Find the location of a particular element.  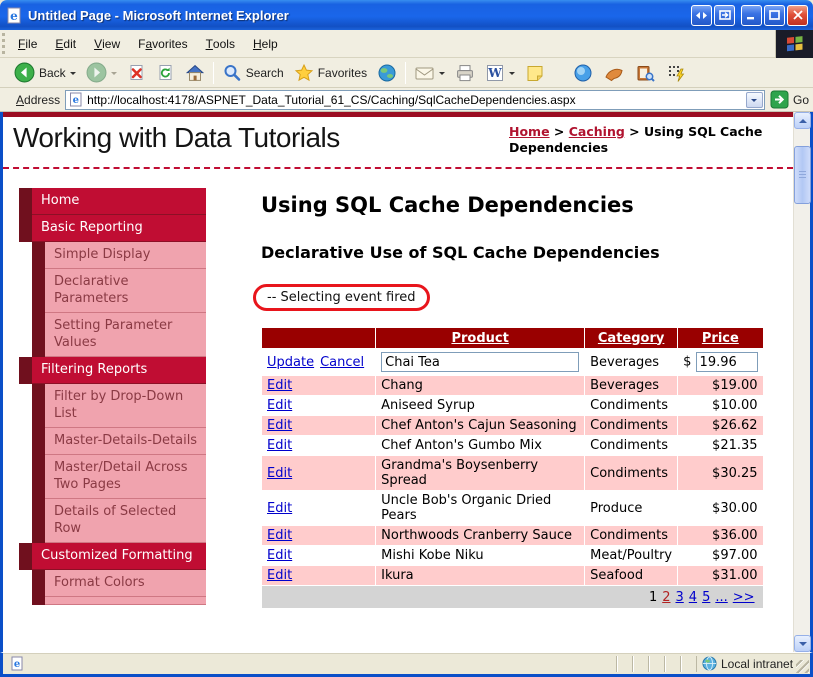

media-button is located at coordinates (387, 73).